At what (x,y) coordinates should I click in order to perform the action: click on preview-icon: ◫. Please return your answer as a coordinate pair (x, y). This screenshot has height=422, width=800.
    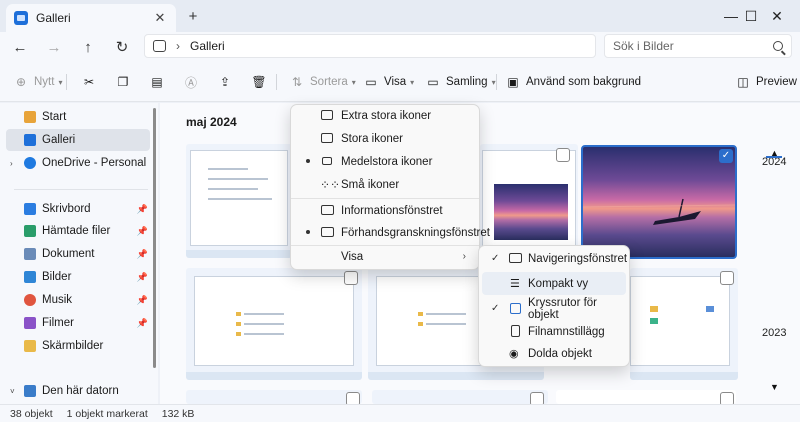
    Looking at the image, I should click on (743, 82).